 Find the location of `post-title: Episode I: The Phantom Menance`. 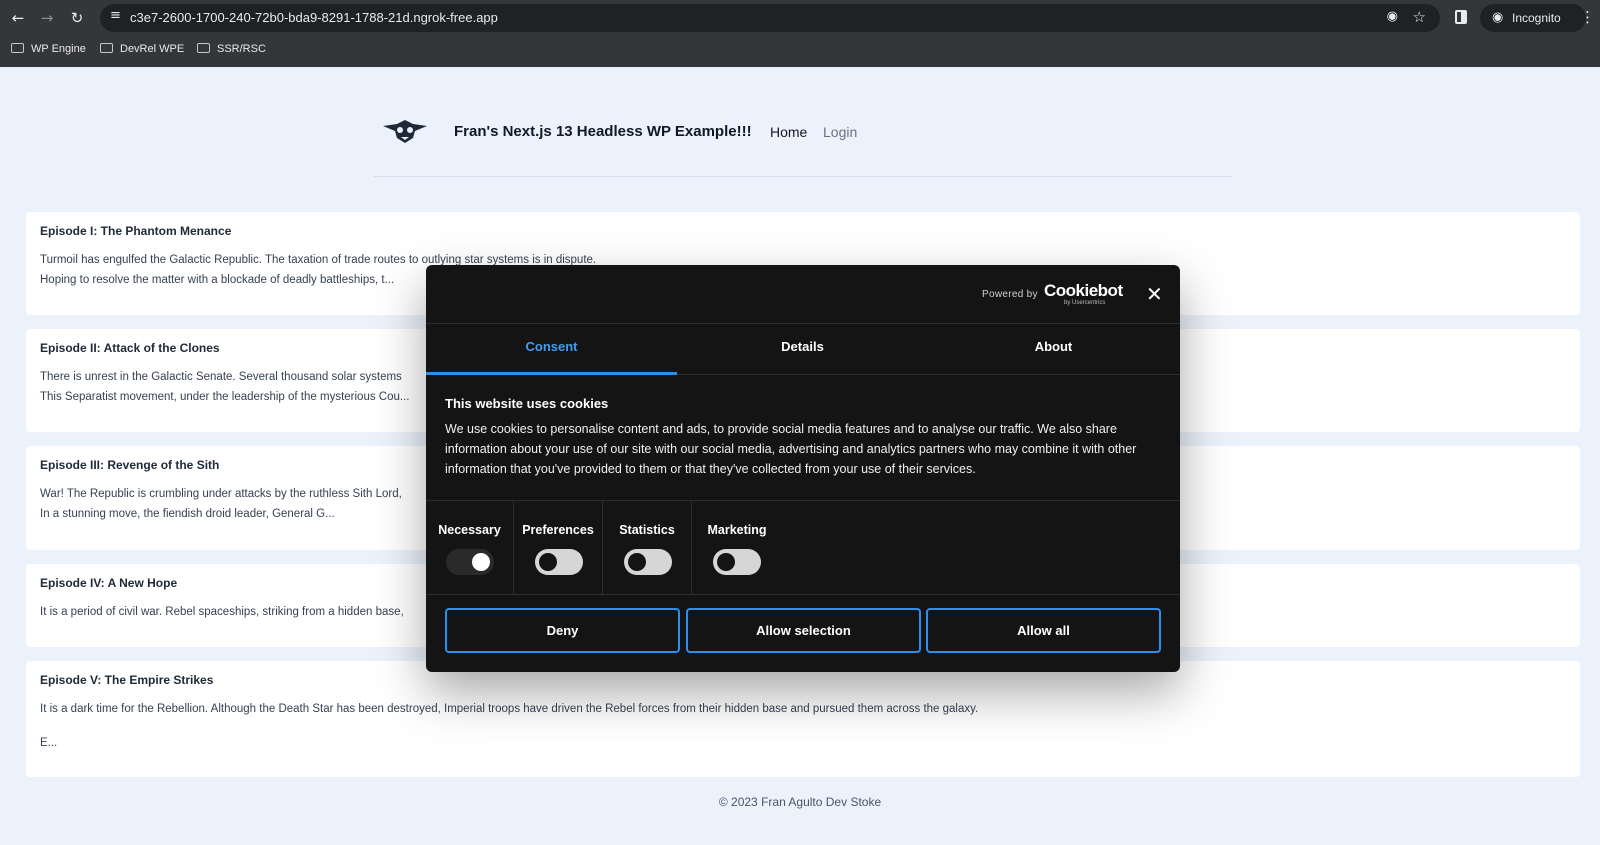

post-title: Episode I: The Phantom Menance is located at coordinates (135, 231).